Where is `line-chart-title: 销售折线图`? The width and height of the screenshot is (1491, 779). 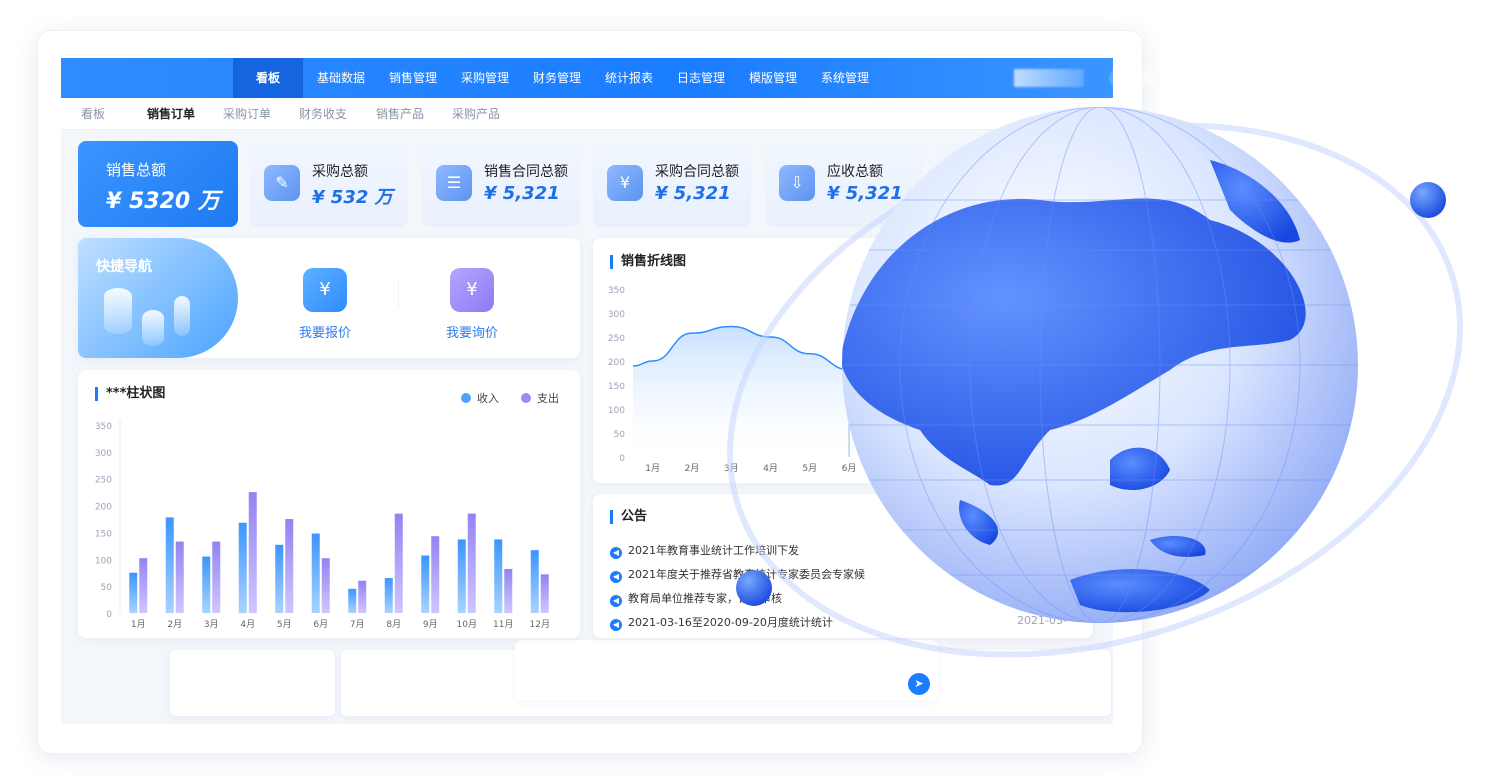
line-chart-title: 销售折线图 is located at coordinates (648, 262).